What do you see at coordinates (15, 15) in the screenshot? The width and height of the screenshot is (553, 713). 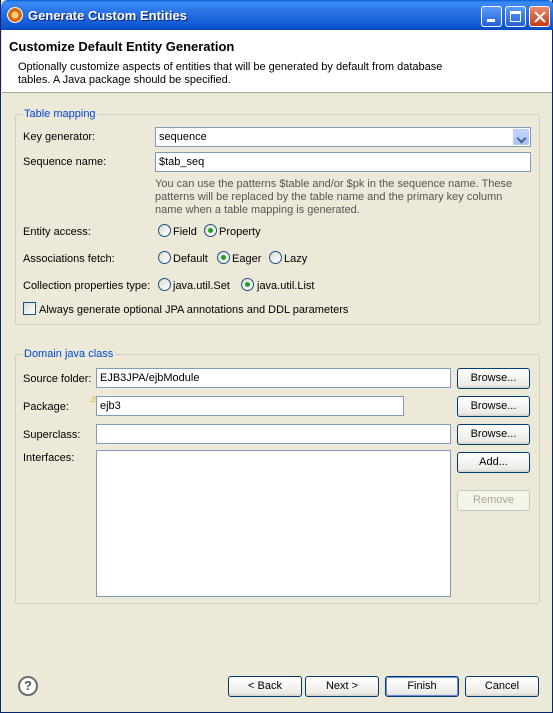 I see `eclipse-app-icon` at bounding box center [15, 15].